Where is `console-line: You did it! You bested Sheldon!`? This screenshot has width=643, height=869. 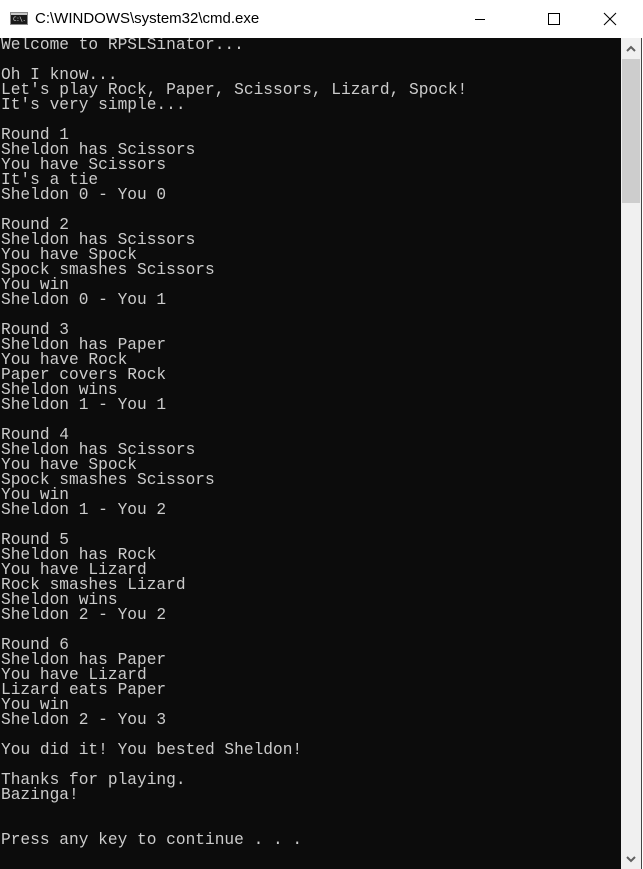
console-line: You did it! You bested Sheldon! is located at coordinates (152, 750).